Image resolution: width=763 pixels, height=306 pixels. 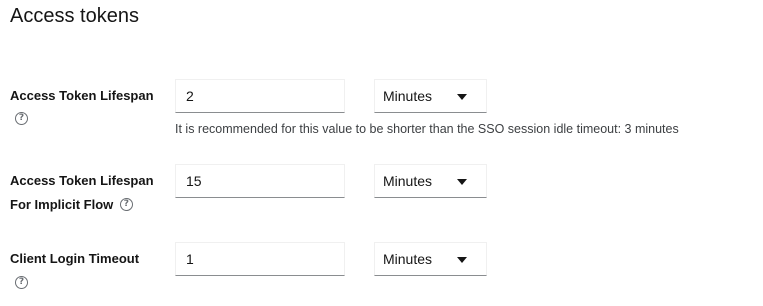 I want to click on client-login-timeout-input, so click(x=260, y=259).